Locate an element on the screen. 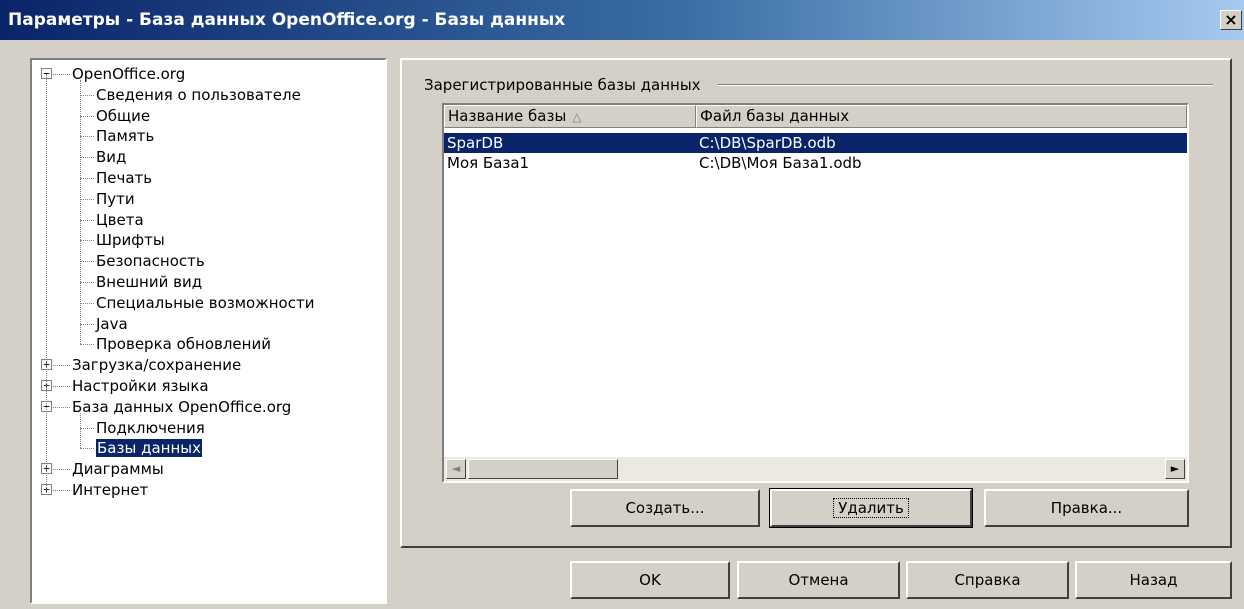  database-name: Моя База1 is located at coordinates (488, 163).